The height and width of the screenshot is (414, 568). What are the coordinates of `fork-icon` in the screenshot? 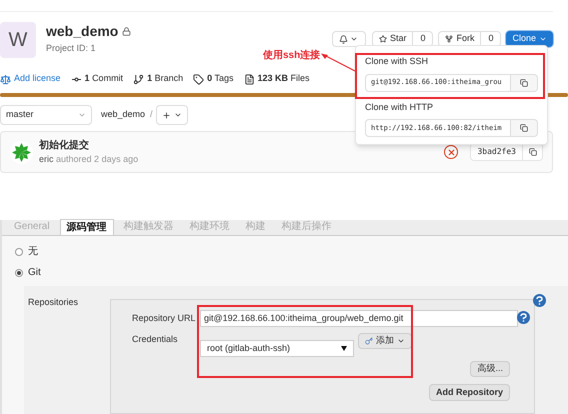 It's located at (449, 39).